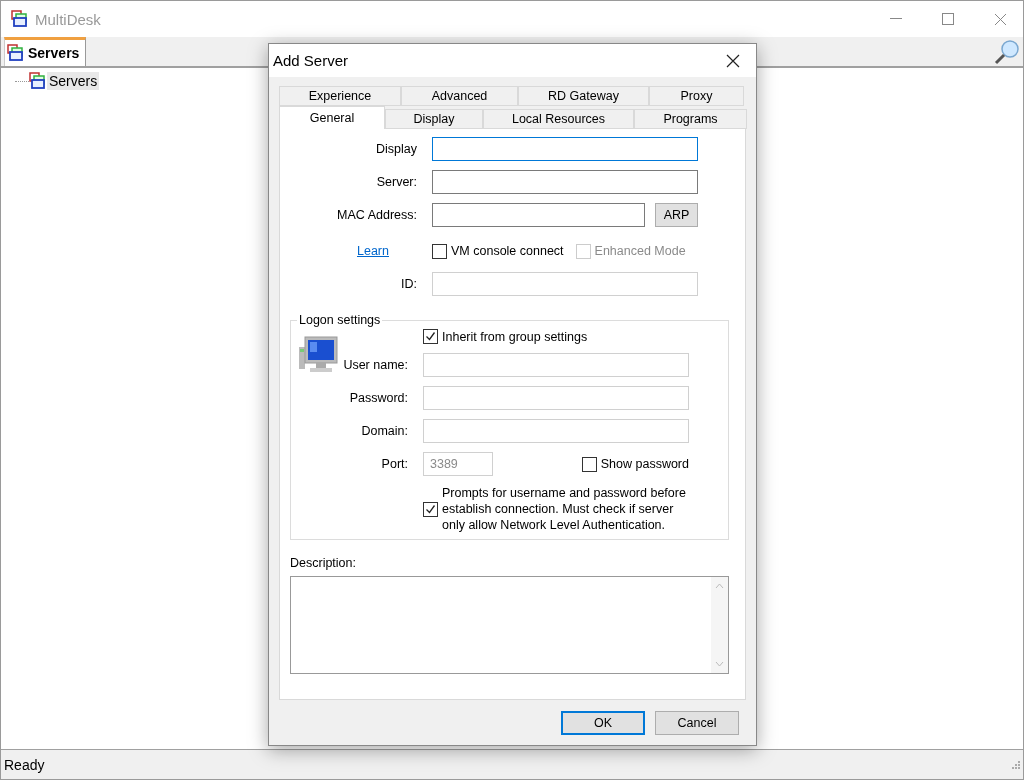 The height and width of the screenshot is (780, 1024). What do you see at coordinates (697, 723) in the screenshot?
I see `dialog-button: Cancel` at bounding box center [697, 723].